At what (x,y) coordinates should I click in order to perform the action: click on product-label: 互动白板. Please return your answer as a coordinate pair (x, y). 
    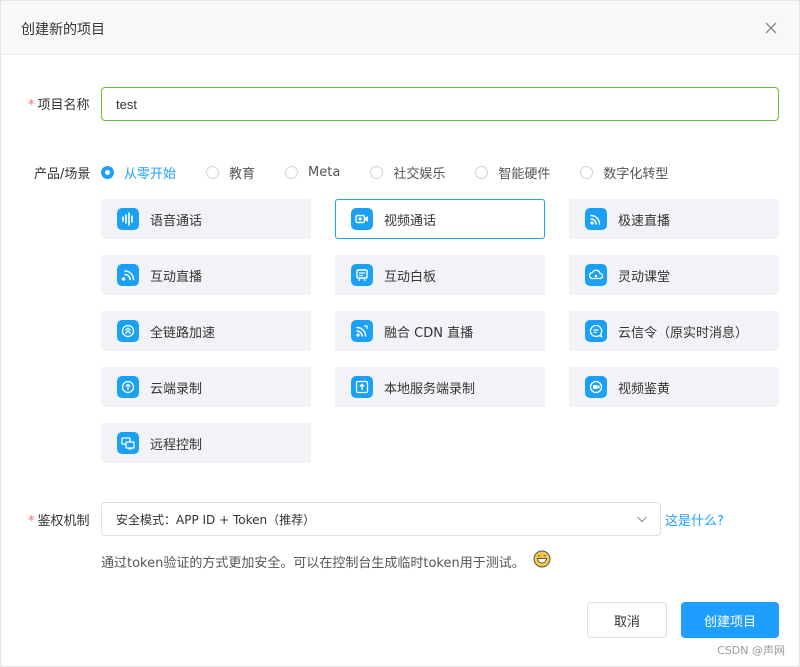
    Looking at the image, I should click on (410, 277).